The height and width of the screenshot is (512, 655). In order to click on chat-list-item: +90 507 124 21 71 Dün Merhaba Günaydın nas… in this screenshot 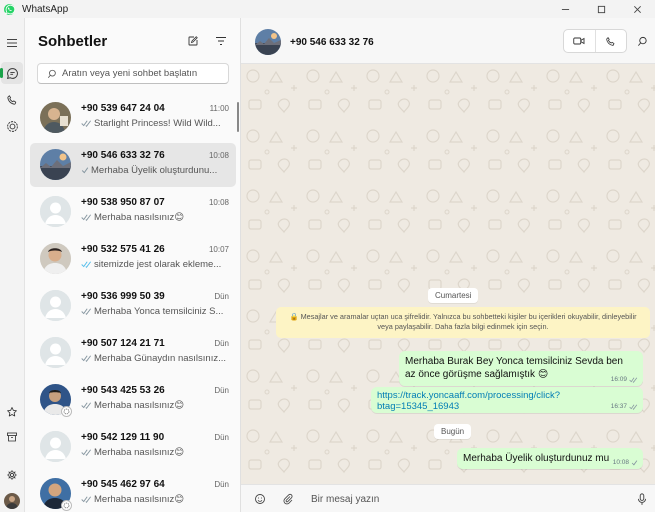, I will do `click(133, 353)`.